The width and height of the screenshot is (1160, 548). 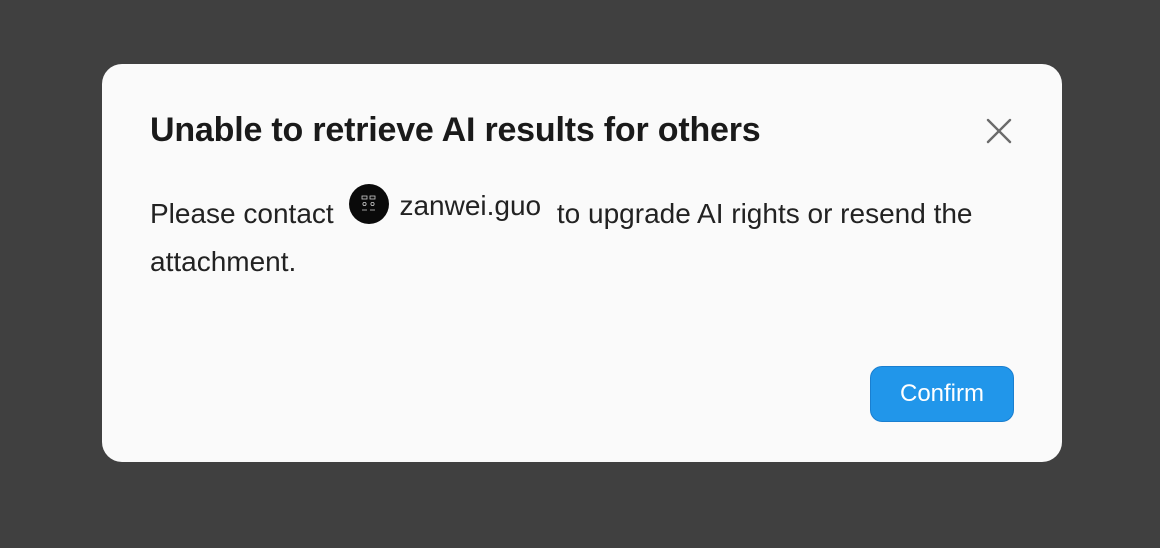 What do you see at coordinates (242, 213) in the screenshot?
I see `message-text-before: Please contact` at bounding box center [242, 213].